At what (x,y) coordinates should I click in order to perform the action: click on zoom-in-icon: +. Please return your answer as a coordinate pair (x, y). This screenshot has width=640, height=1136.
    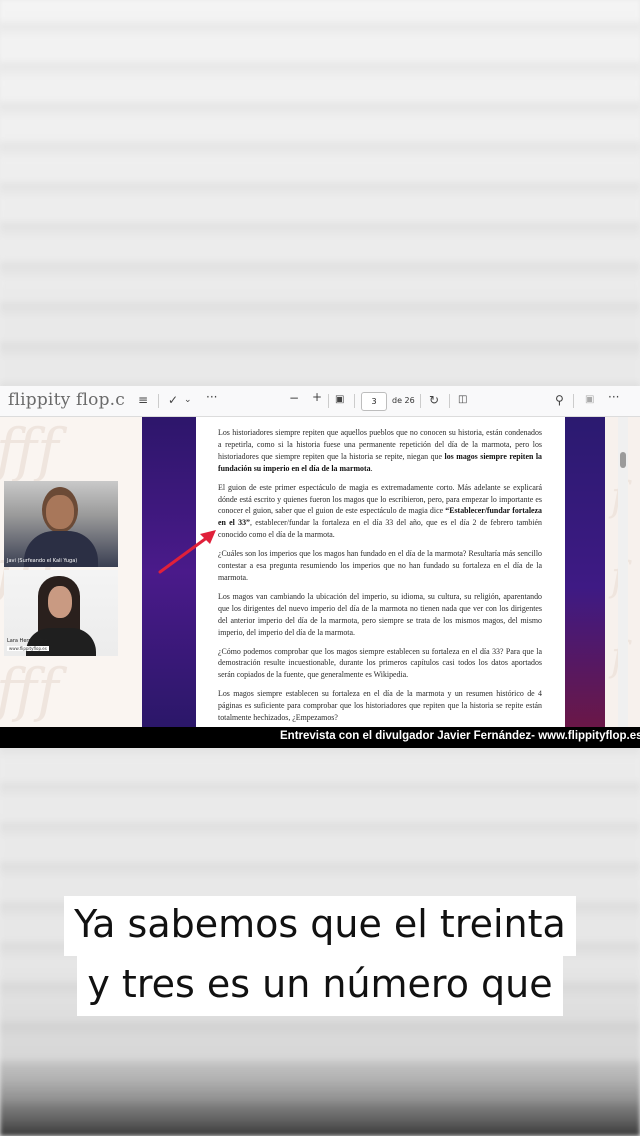
    Looking at the image, I should click on (317, 397).